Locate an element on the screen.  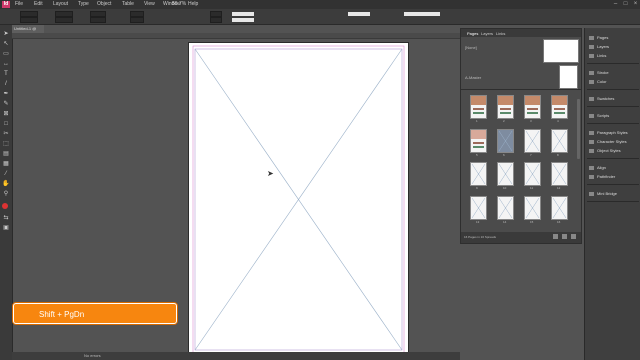
stroke-weight-field is located at coordinates (243, 14).